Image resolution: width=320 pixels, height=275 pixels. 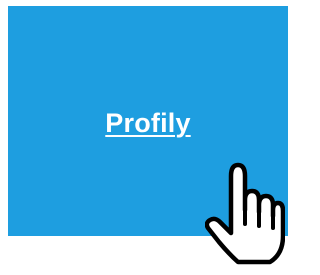 What do you see at coordinates (148, 122) in the screenshot?
I see `profily-tile-label: Profily` at bounding box center [148, 122].